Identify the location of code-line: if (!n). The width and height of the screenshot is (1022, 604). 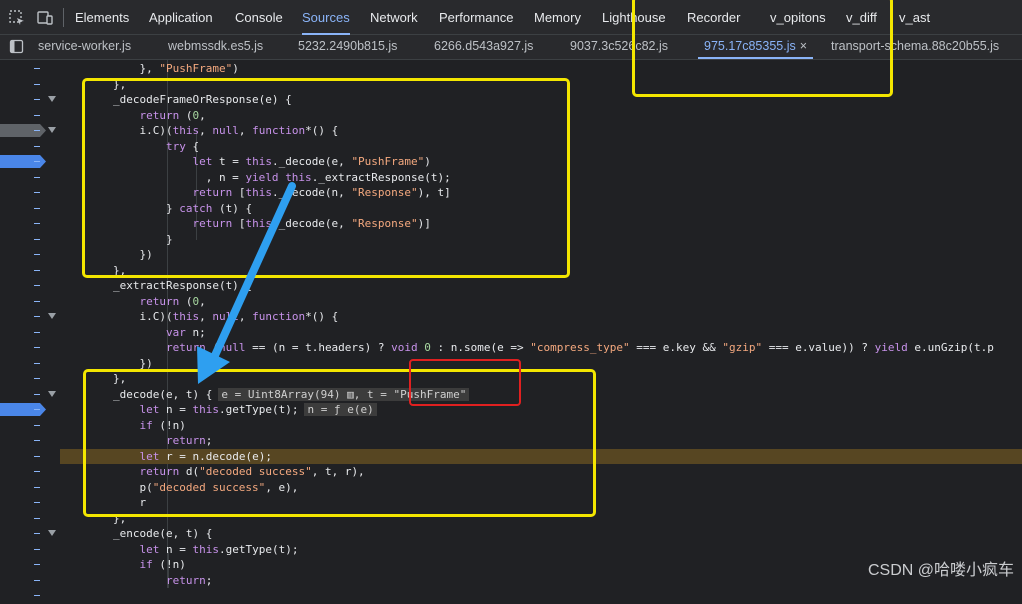
(122, 565).